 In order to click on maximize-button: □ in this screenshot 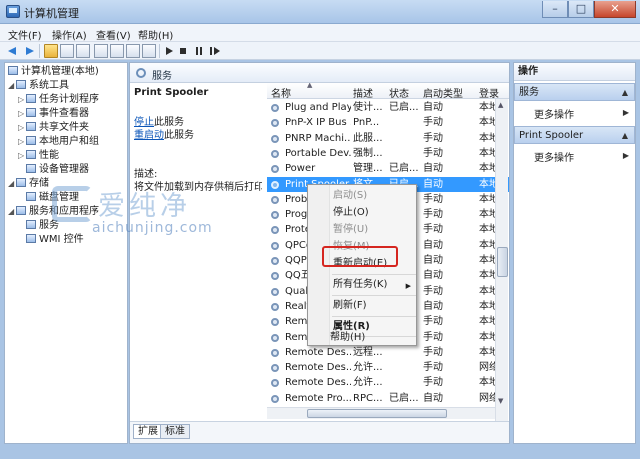, I will do `click(581, 9)`.